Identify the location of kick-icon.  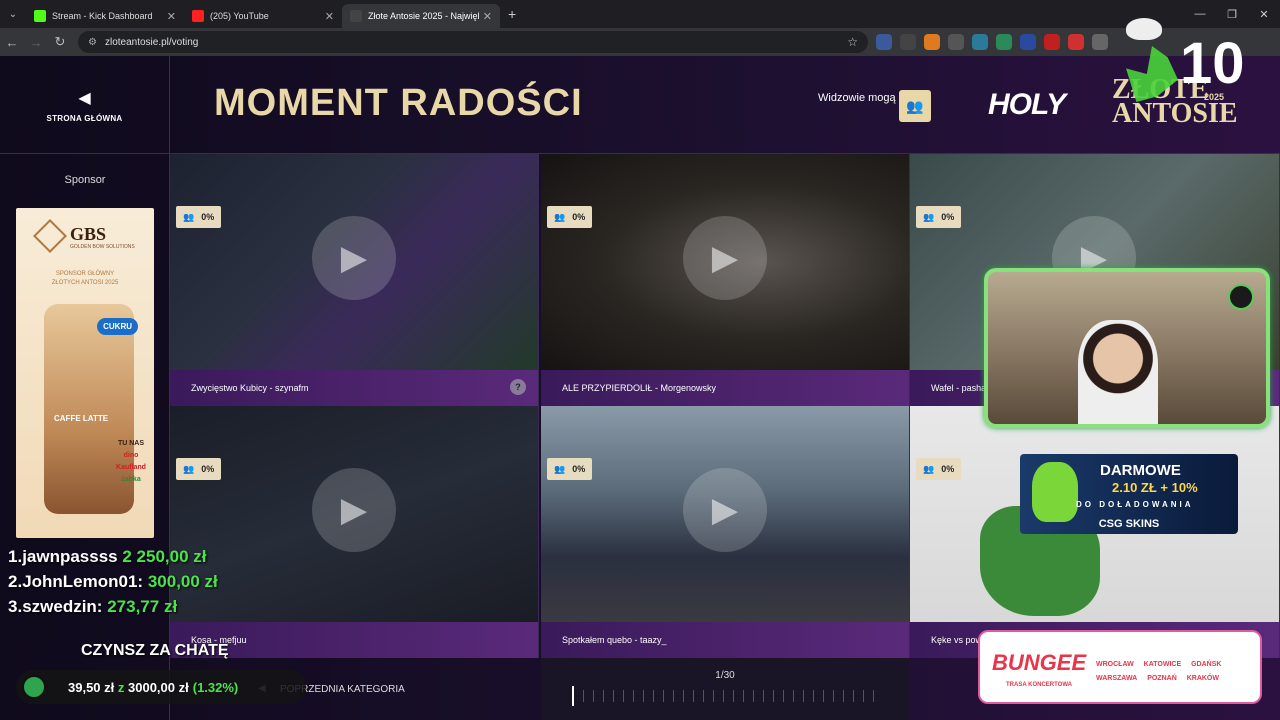
(40, 16).